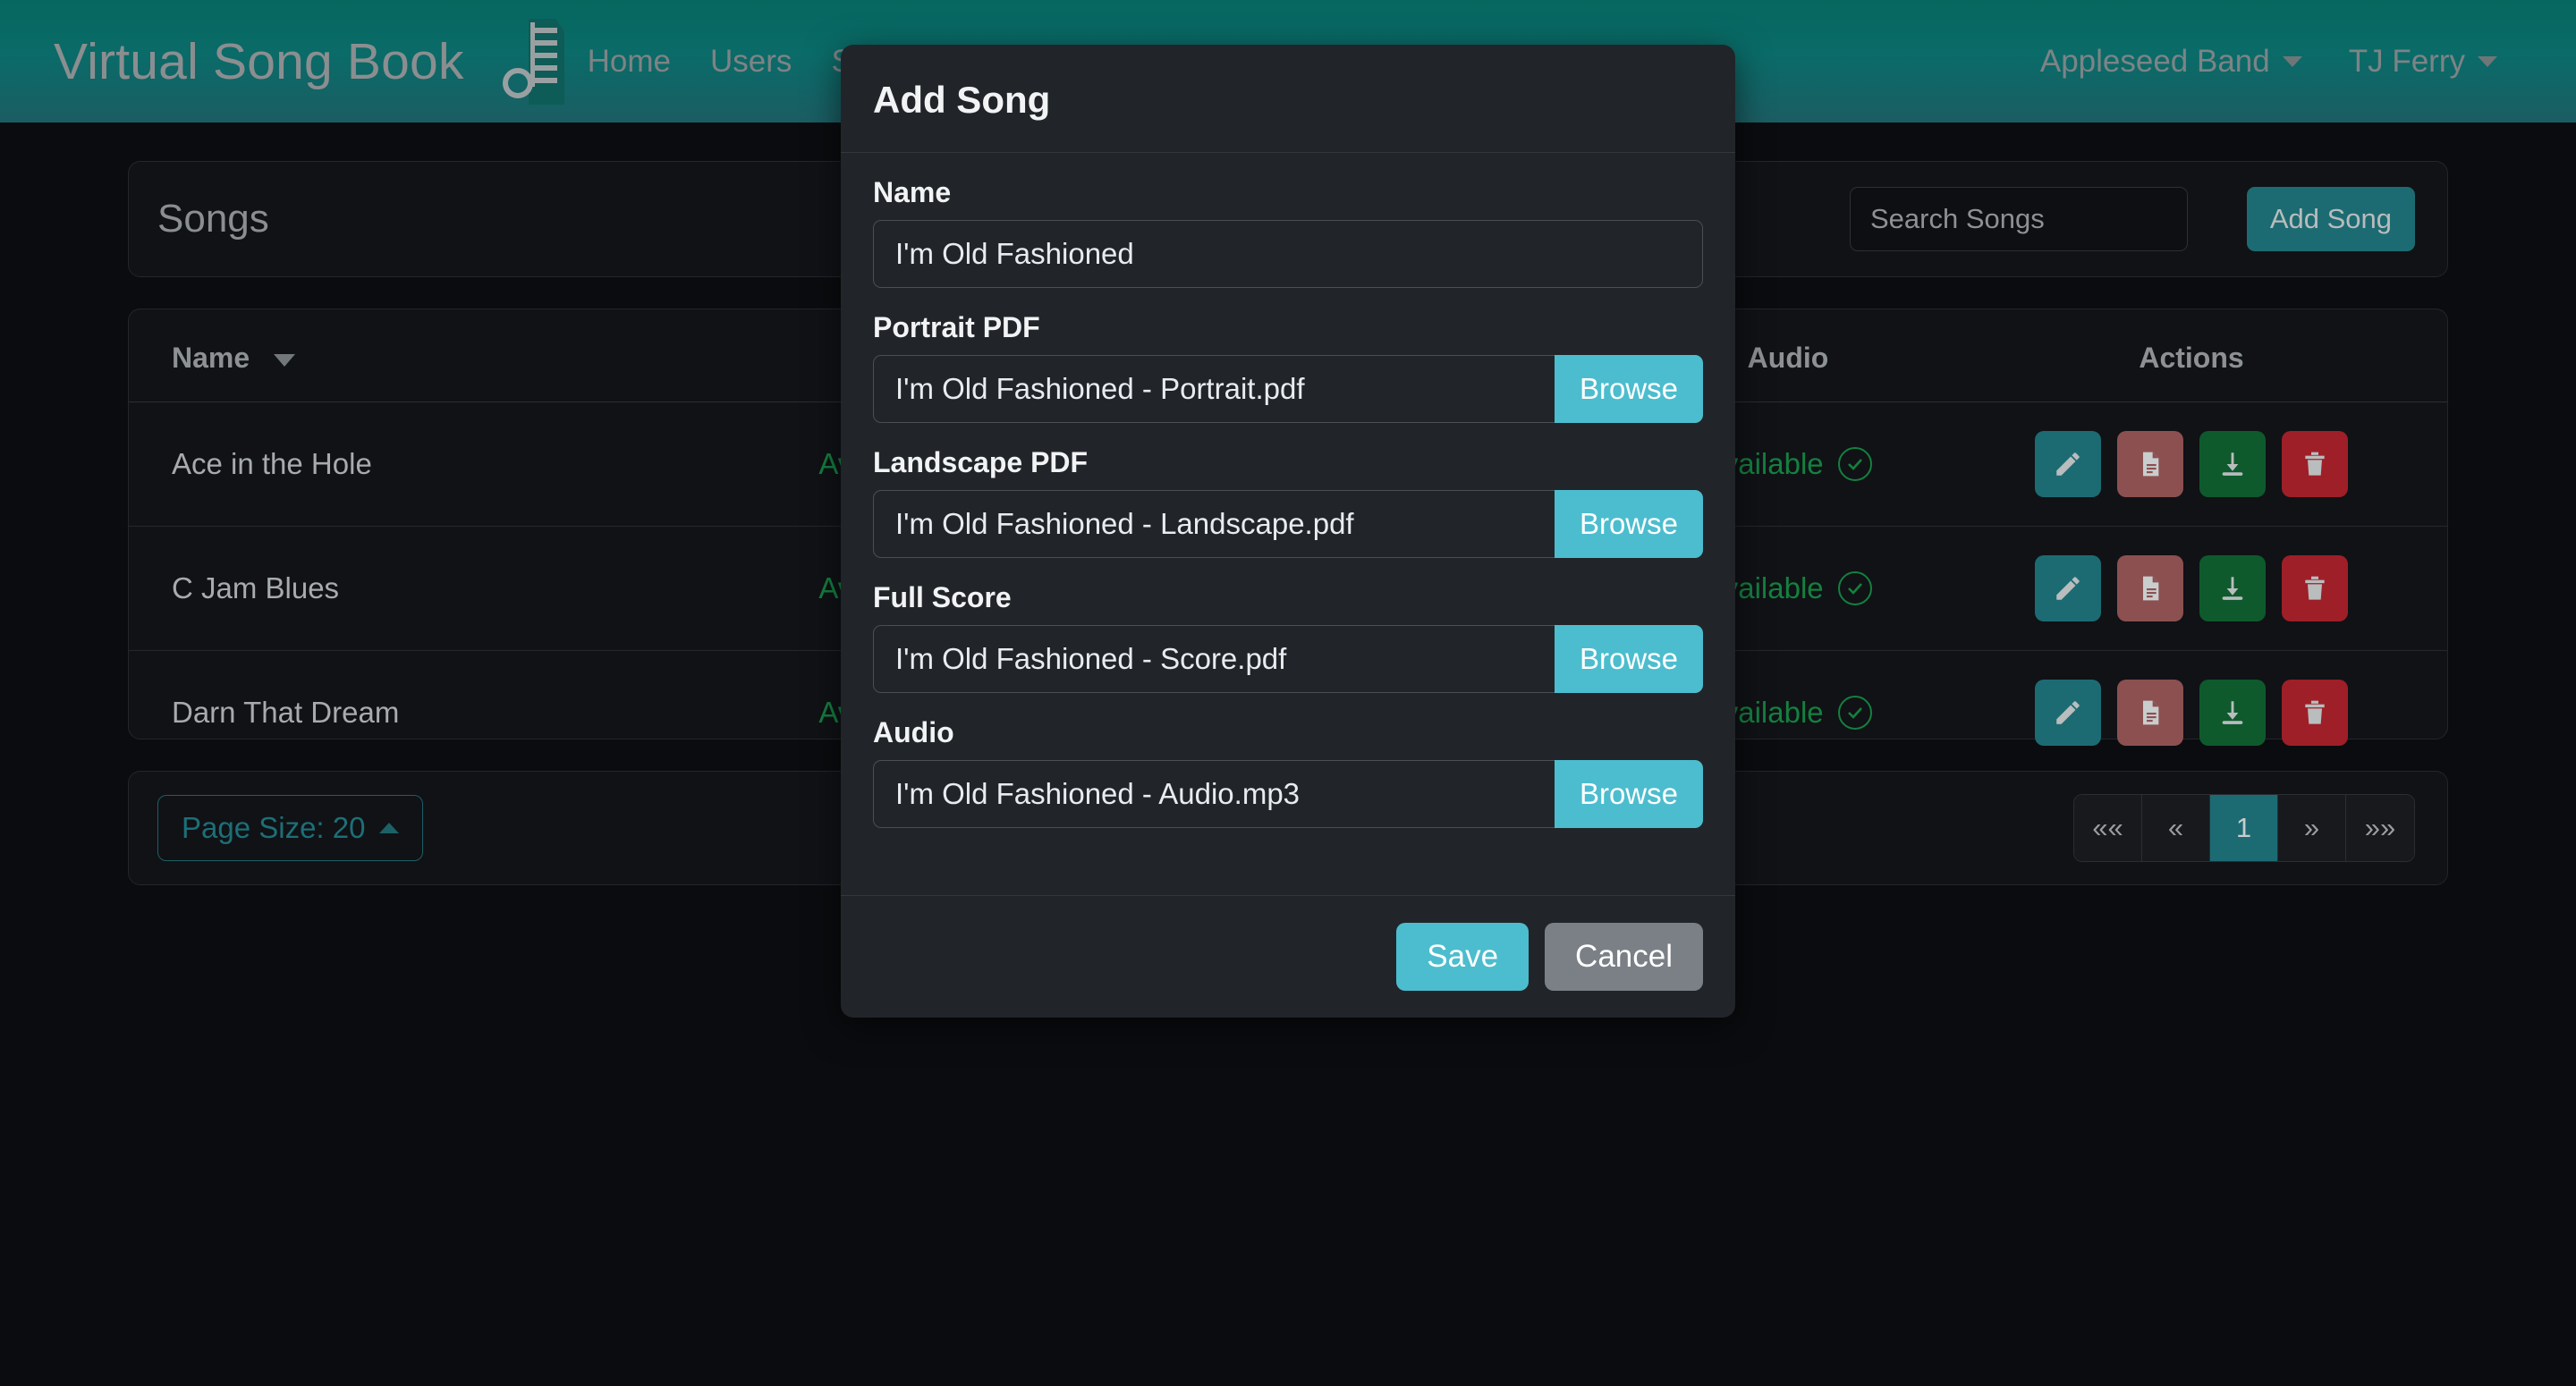 The image size is (2576, 1386). Describe the element at coordinates (286, 712) in the screenshot. I see `cell-song-name: Darn That Dream` at that location.